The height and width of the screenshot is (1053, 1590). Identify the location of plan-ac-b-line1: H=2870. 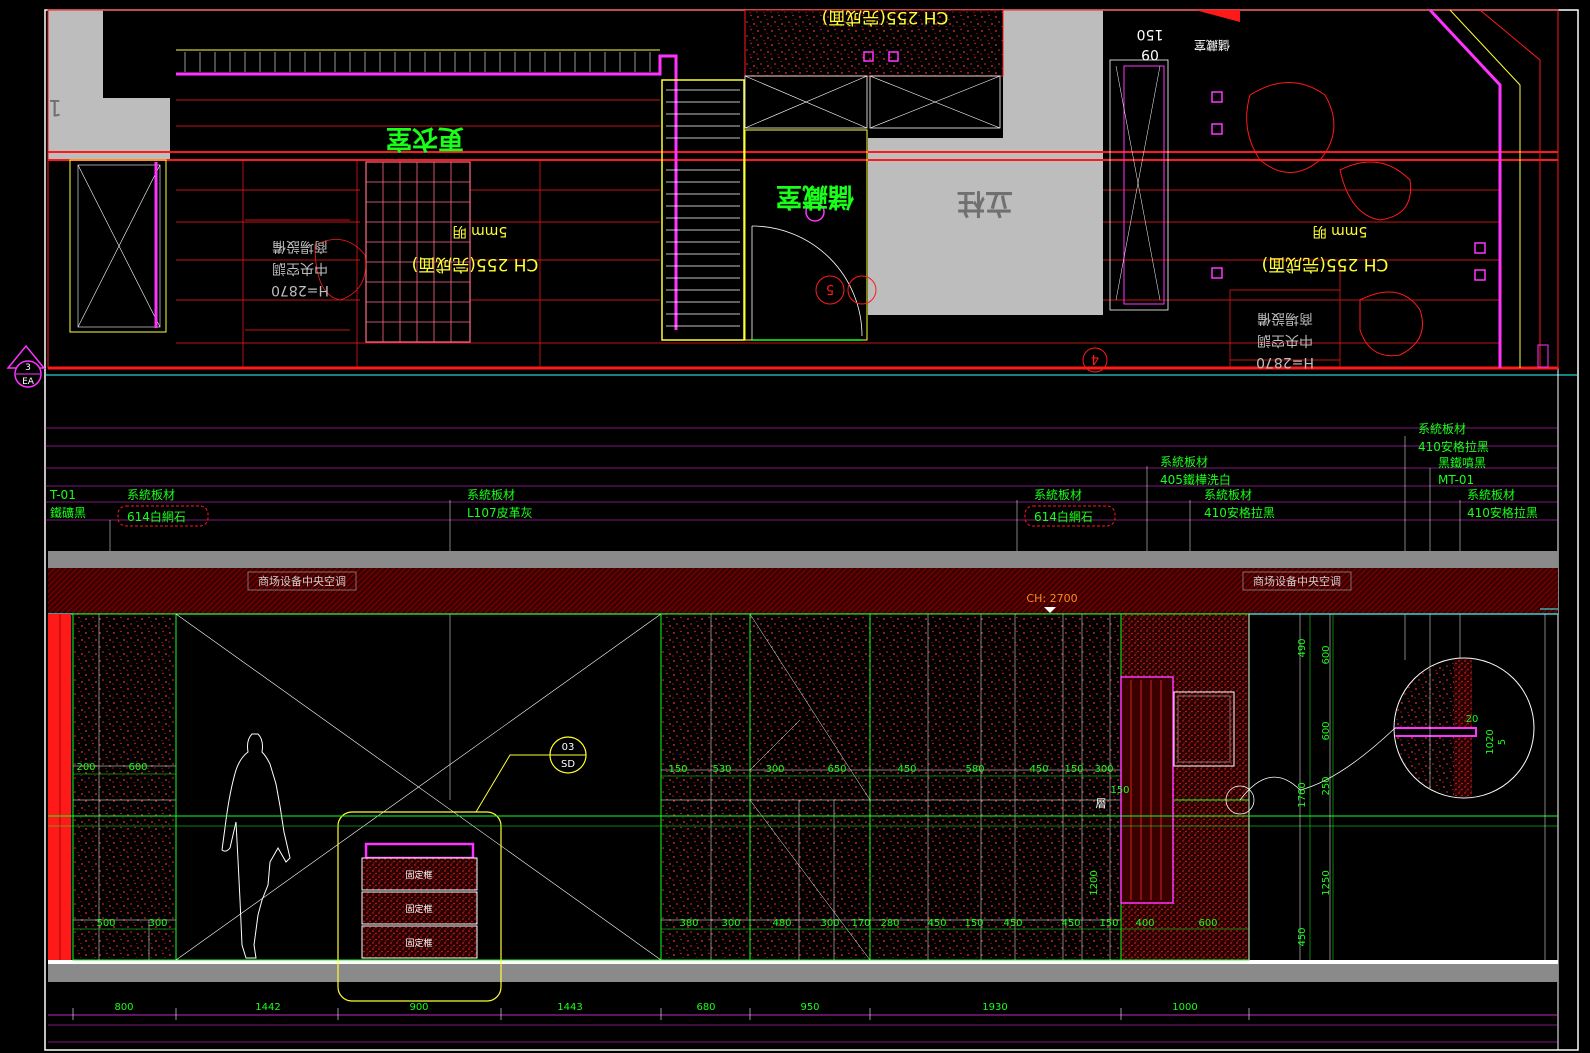
(1285, 362).